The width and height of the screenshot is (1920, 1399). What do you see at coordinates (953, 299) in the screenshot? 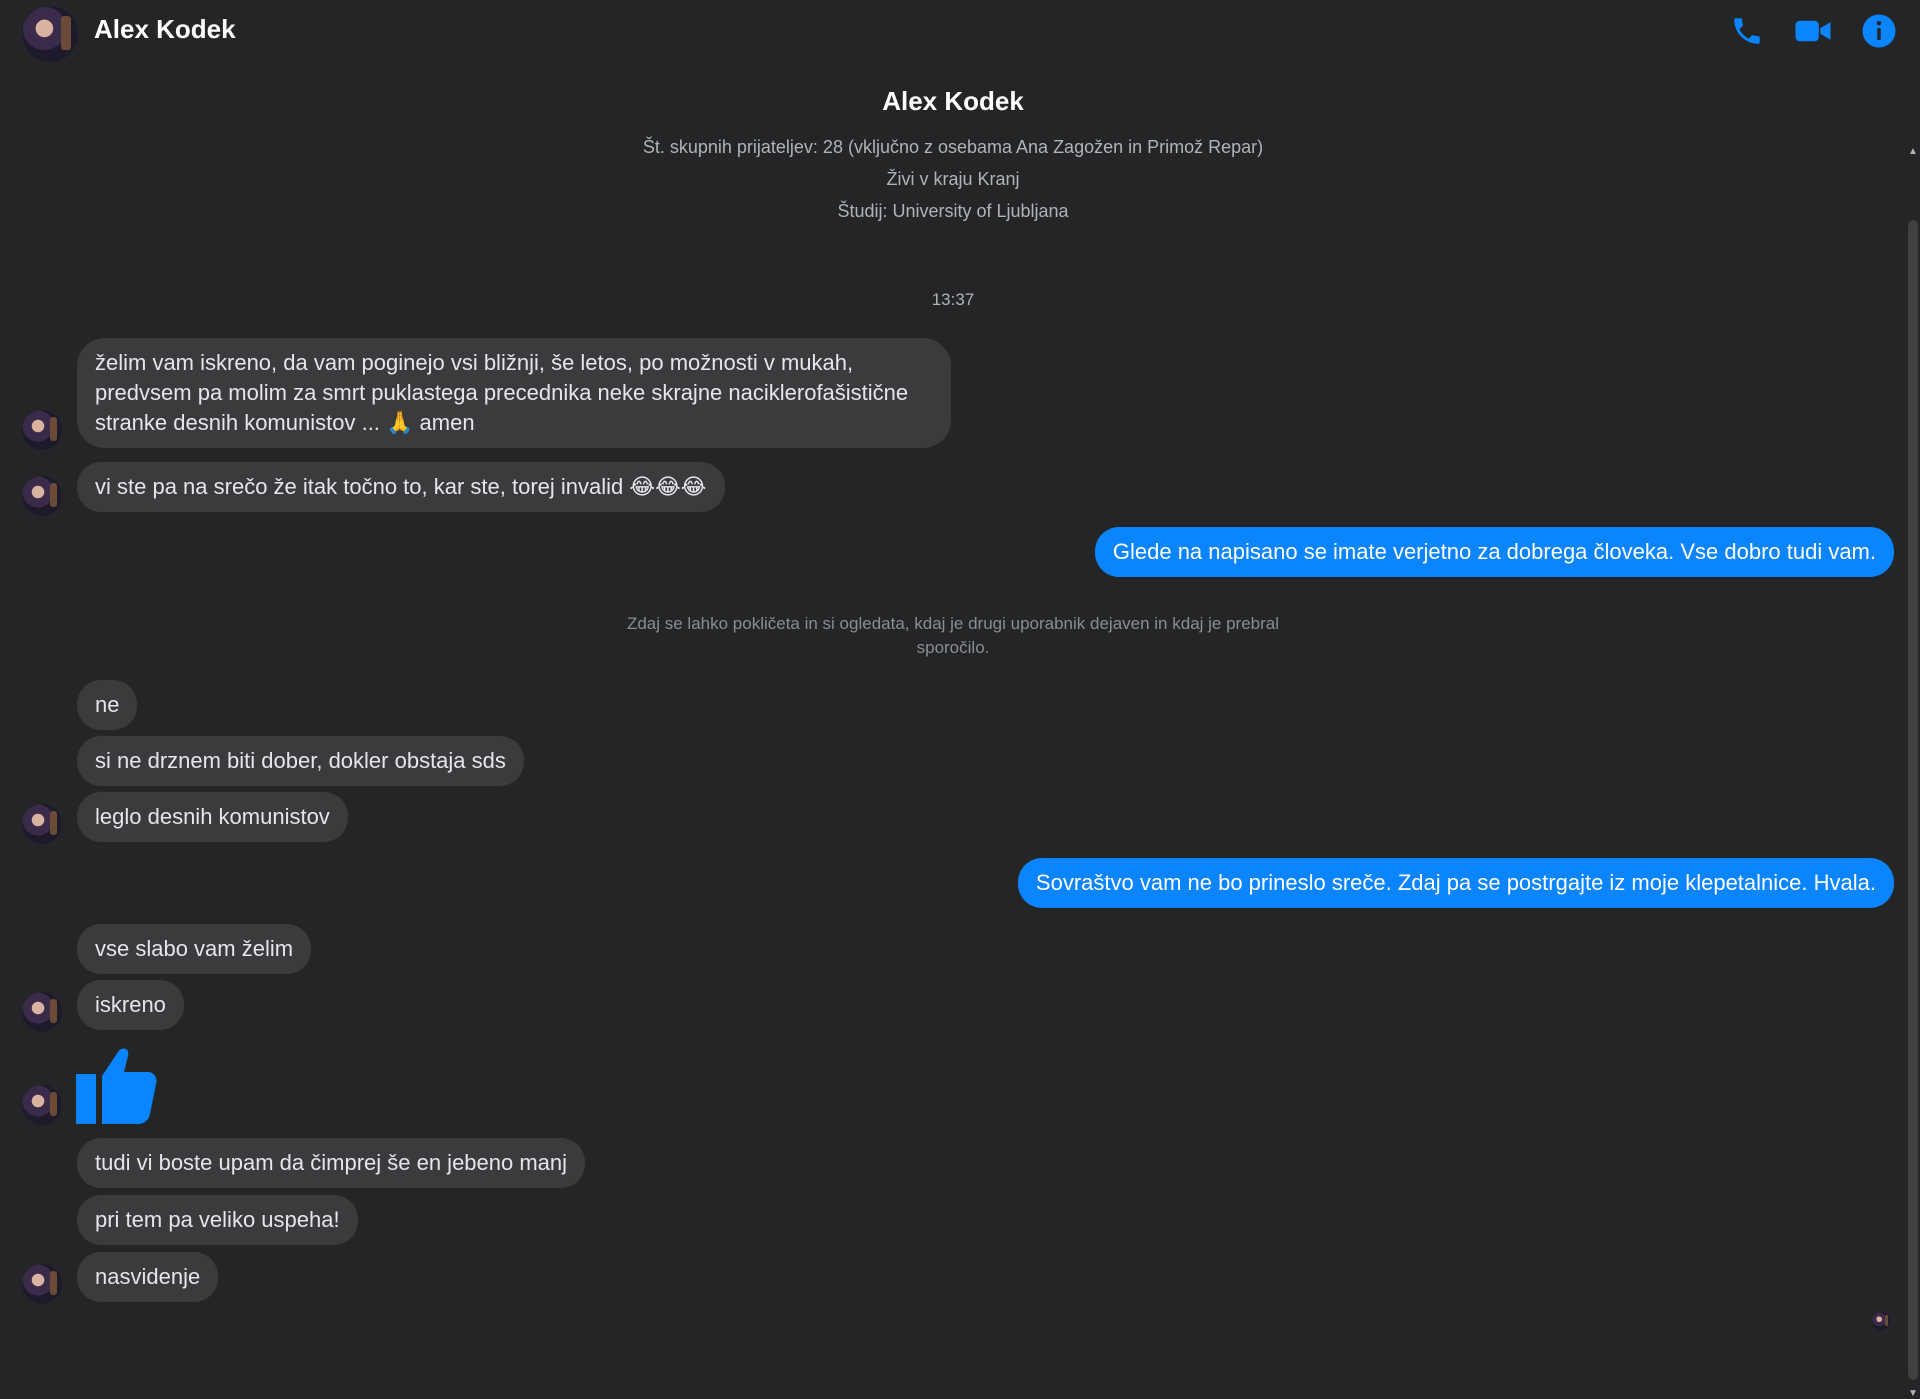
I see `message-timestamp: 13:37` at bounding box center [953, 299].